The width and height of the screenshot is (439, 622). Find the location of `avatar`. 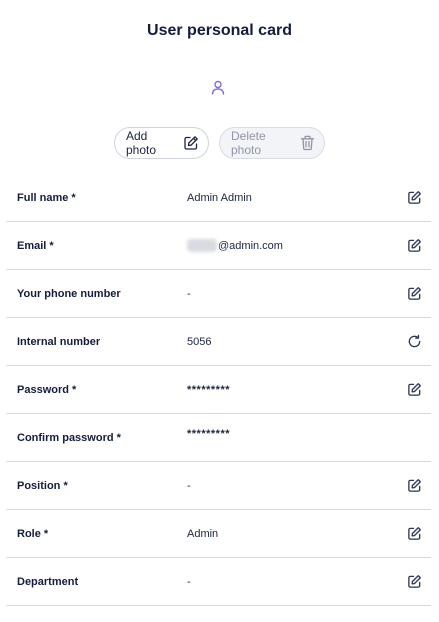

avatar is located at coordinates (218, 87).